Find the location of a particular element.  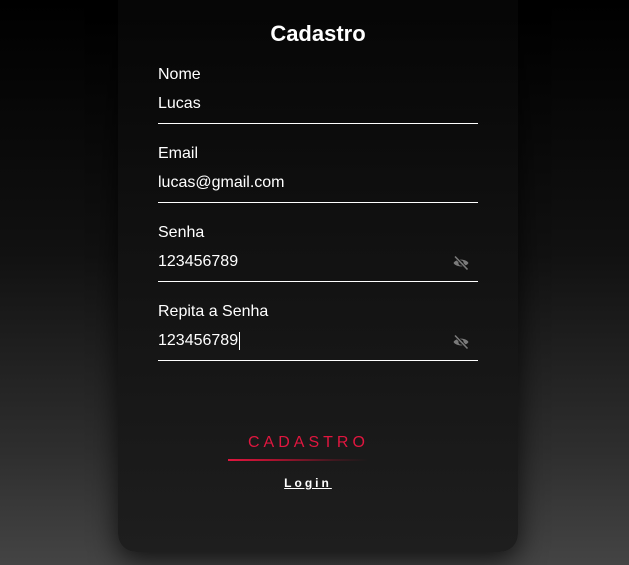

name-input is located at coordinates (318, 104).